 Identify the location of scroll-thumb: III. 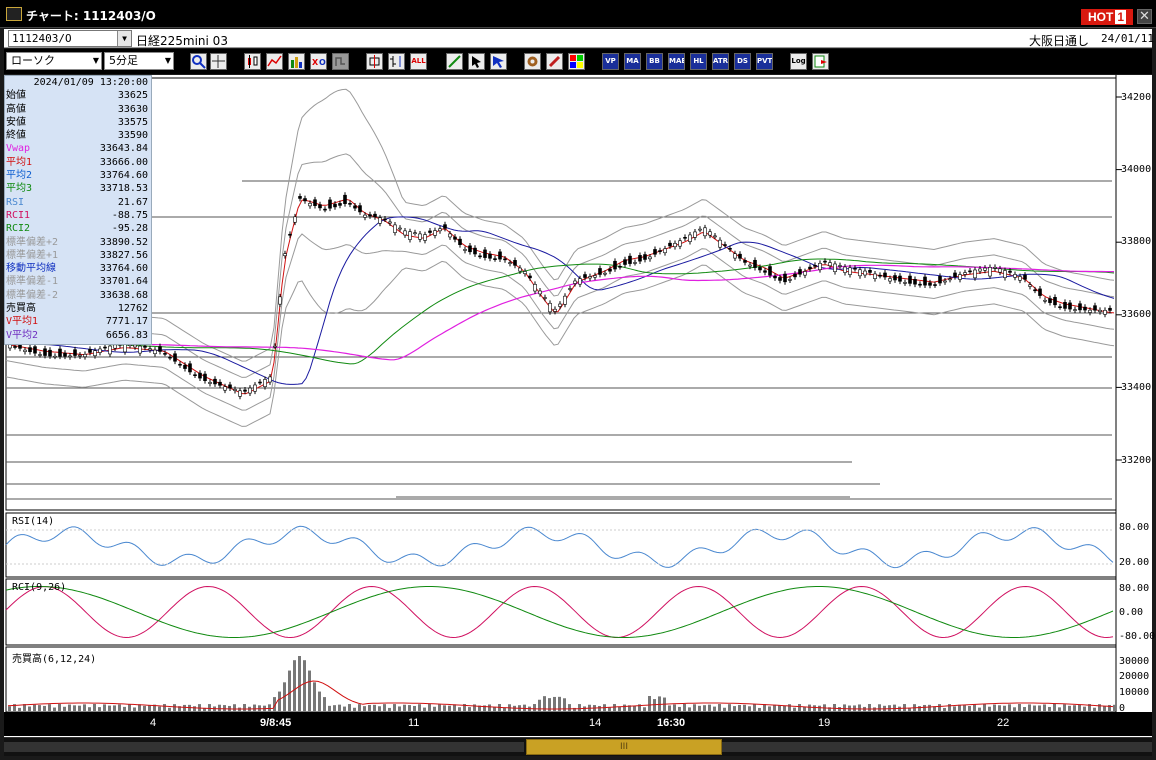
(624, 747).